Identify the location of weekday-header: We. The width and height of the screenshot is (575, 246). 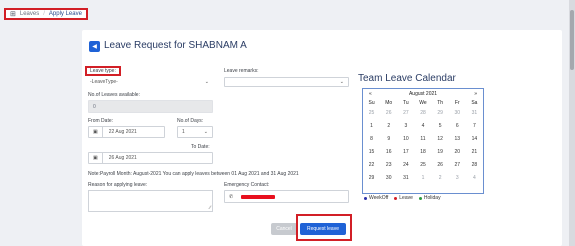
(423, 103).